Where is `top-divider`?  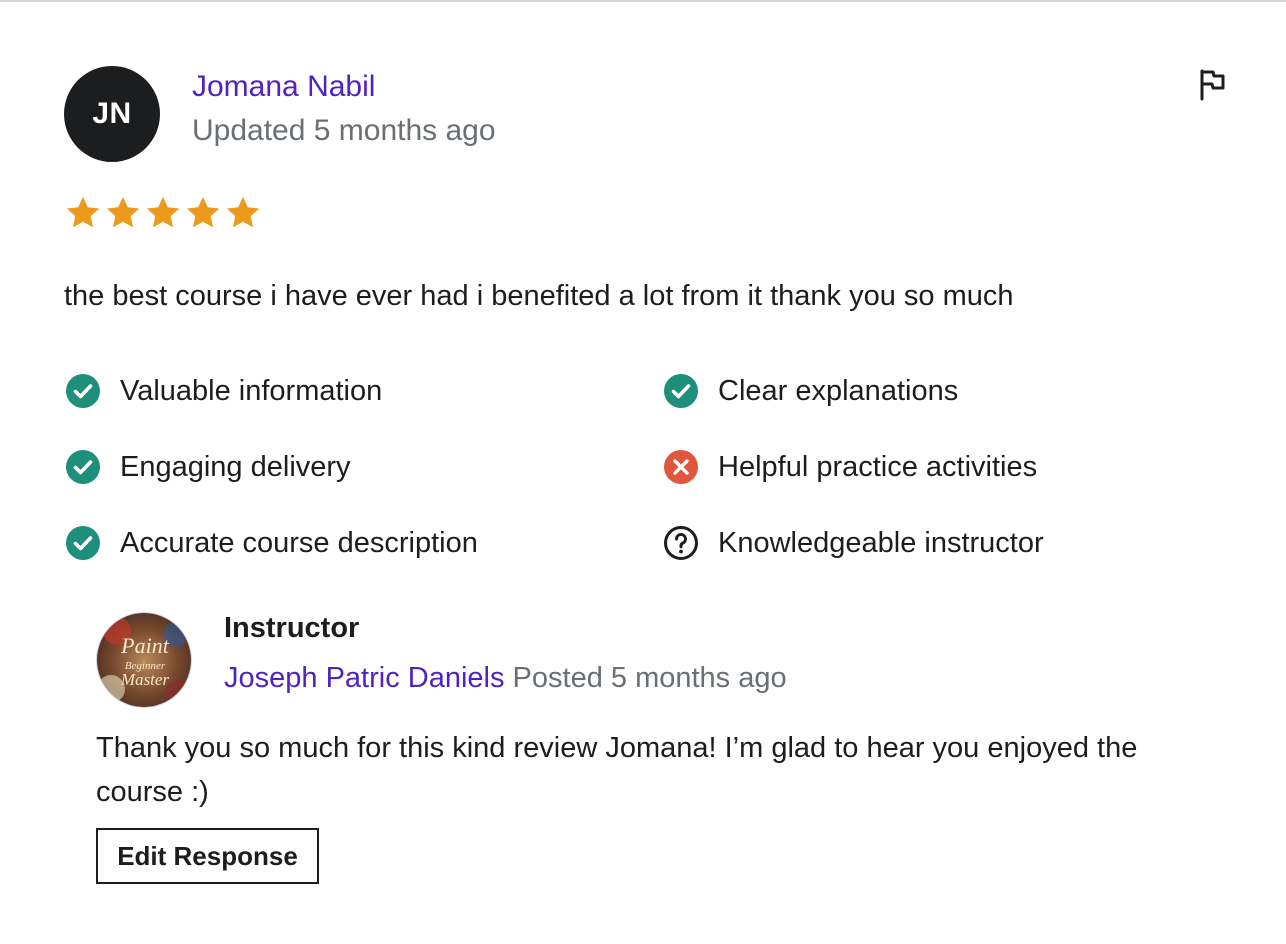
top-divider is located at coordinates (643, 1).